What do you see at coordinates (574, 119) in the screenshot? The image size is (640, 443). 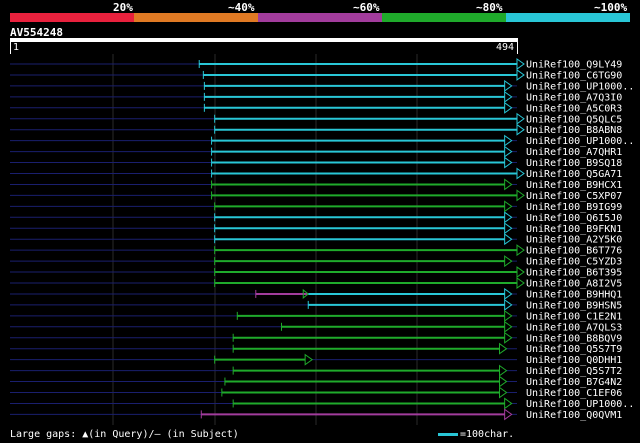 I see `hit-label: UniRef100_Q5QLC5` at bounding box center [574, 119].